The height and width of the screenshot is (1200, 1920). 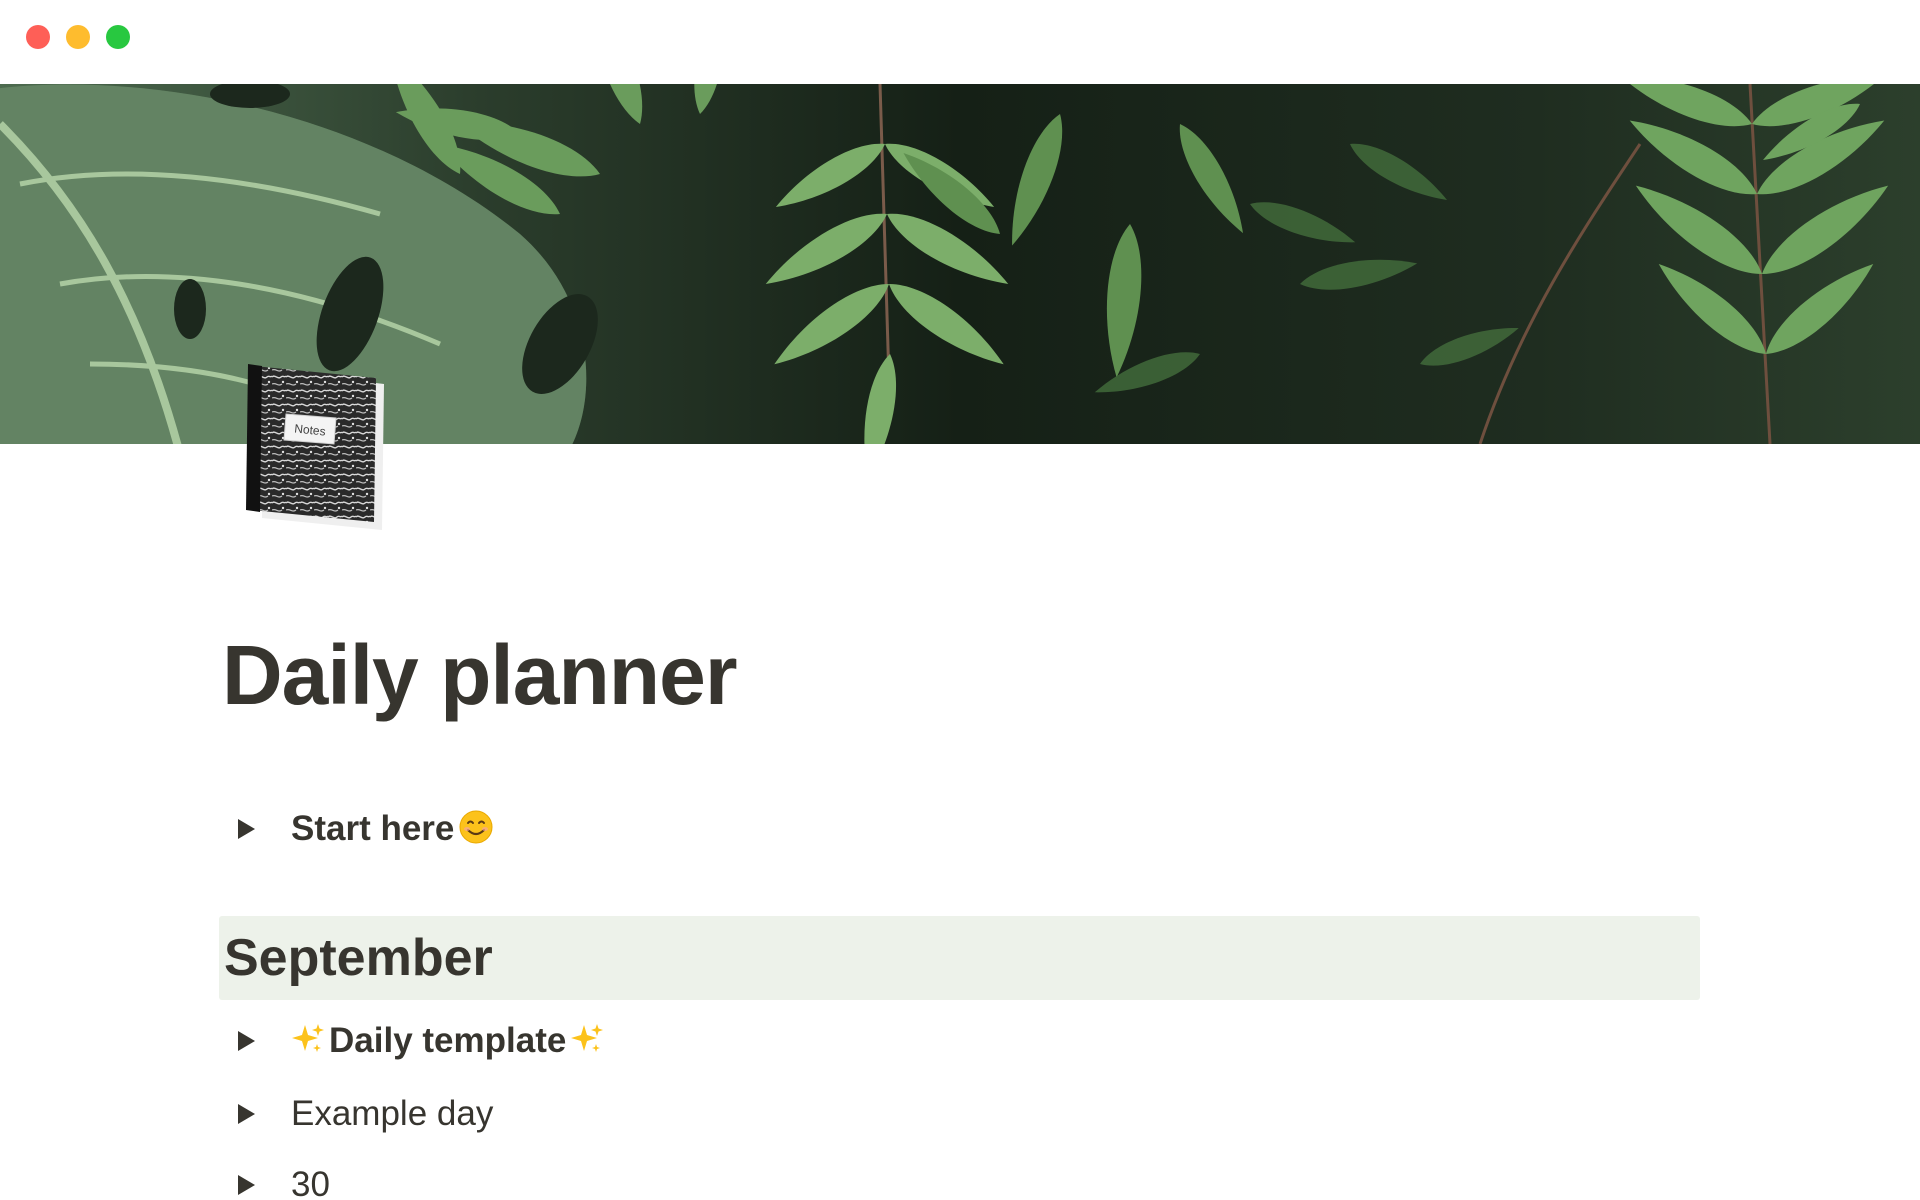 I want to click on toggle-daily-template: Daily template, so click(x=420, y=1041).